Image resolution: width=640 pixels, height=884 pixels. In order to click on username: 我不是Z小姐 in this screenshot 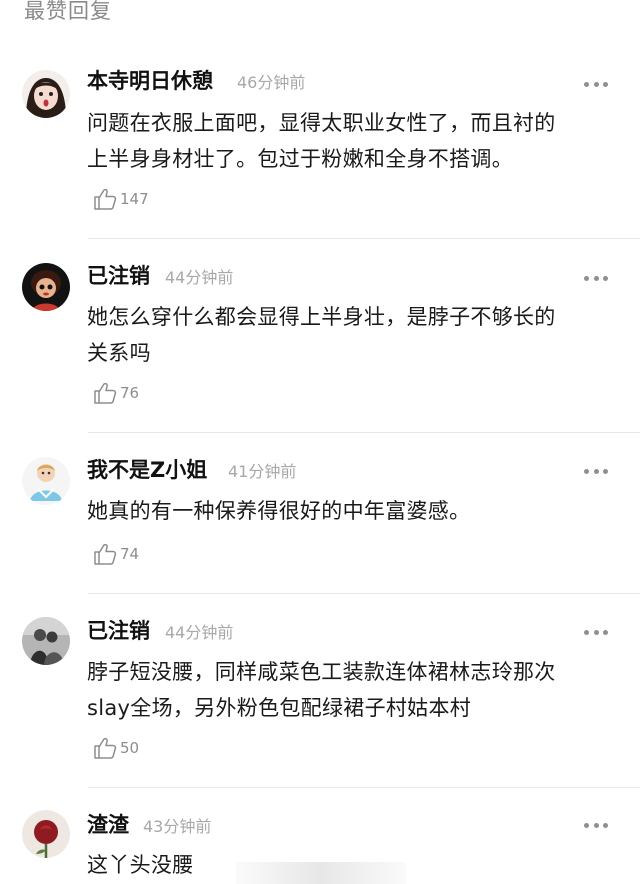, I will do `click(147, 470)`.